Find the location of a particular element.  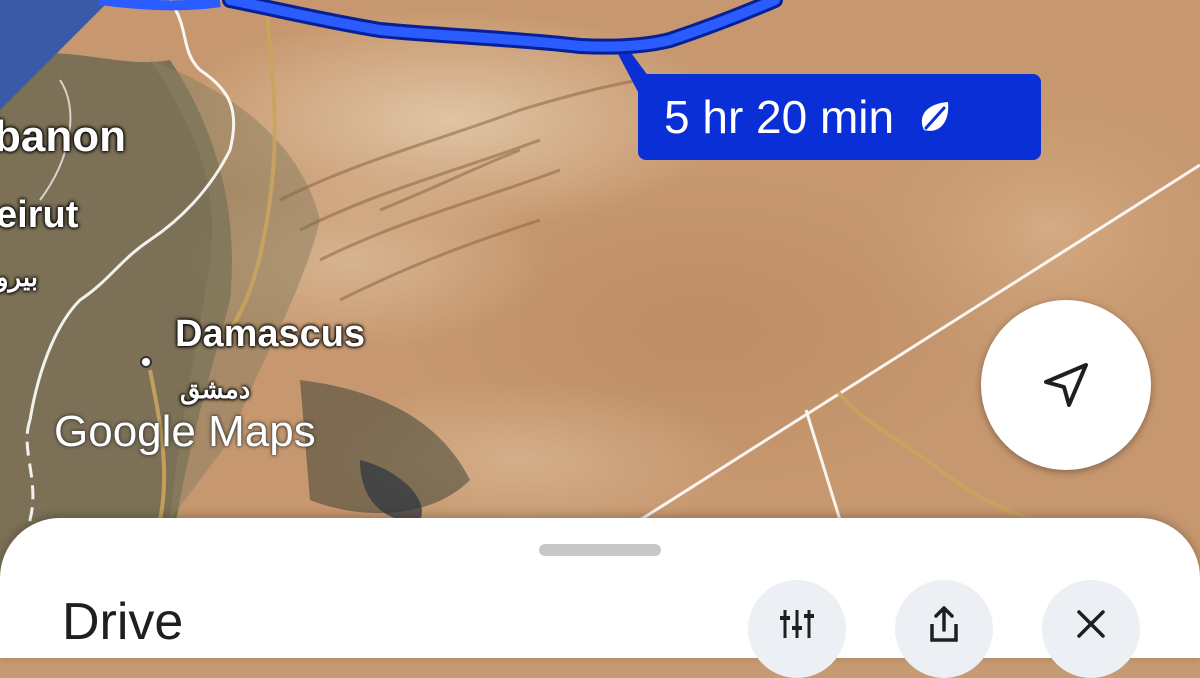

share-button is located at coordinates (944, 629).